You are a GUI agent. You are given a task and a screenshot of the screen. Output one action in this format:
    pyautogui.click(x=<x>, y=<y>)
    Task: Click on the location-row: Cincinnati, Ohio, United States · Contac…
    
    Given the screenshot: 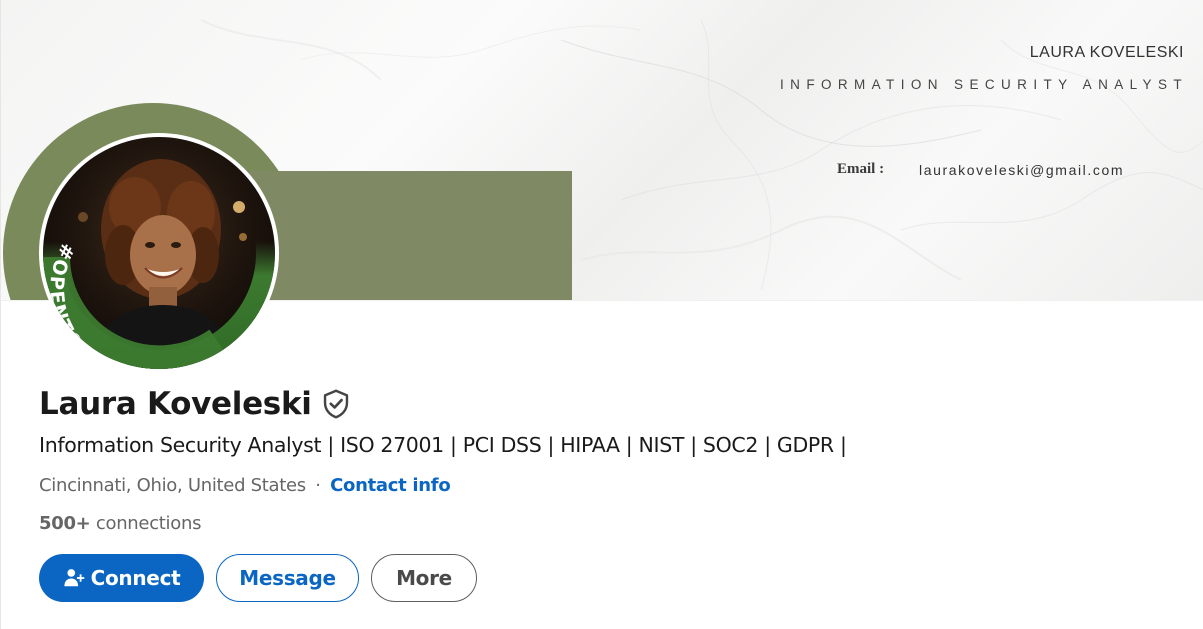 What is the action you would take?
    pyautogui.click(x=245, y=485)
    